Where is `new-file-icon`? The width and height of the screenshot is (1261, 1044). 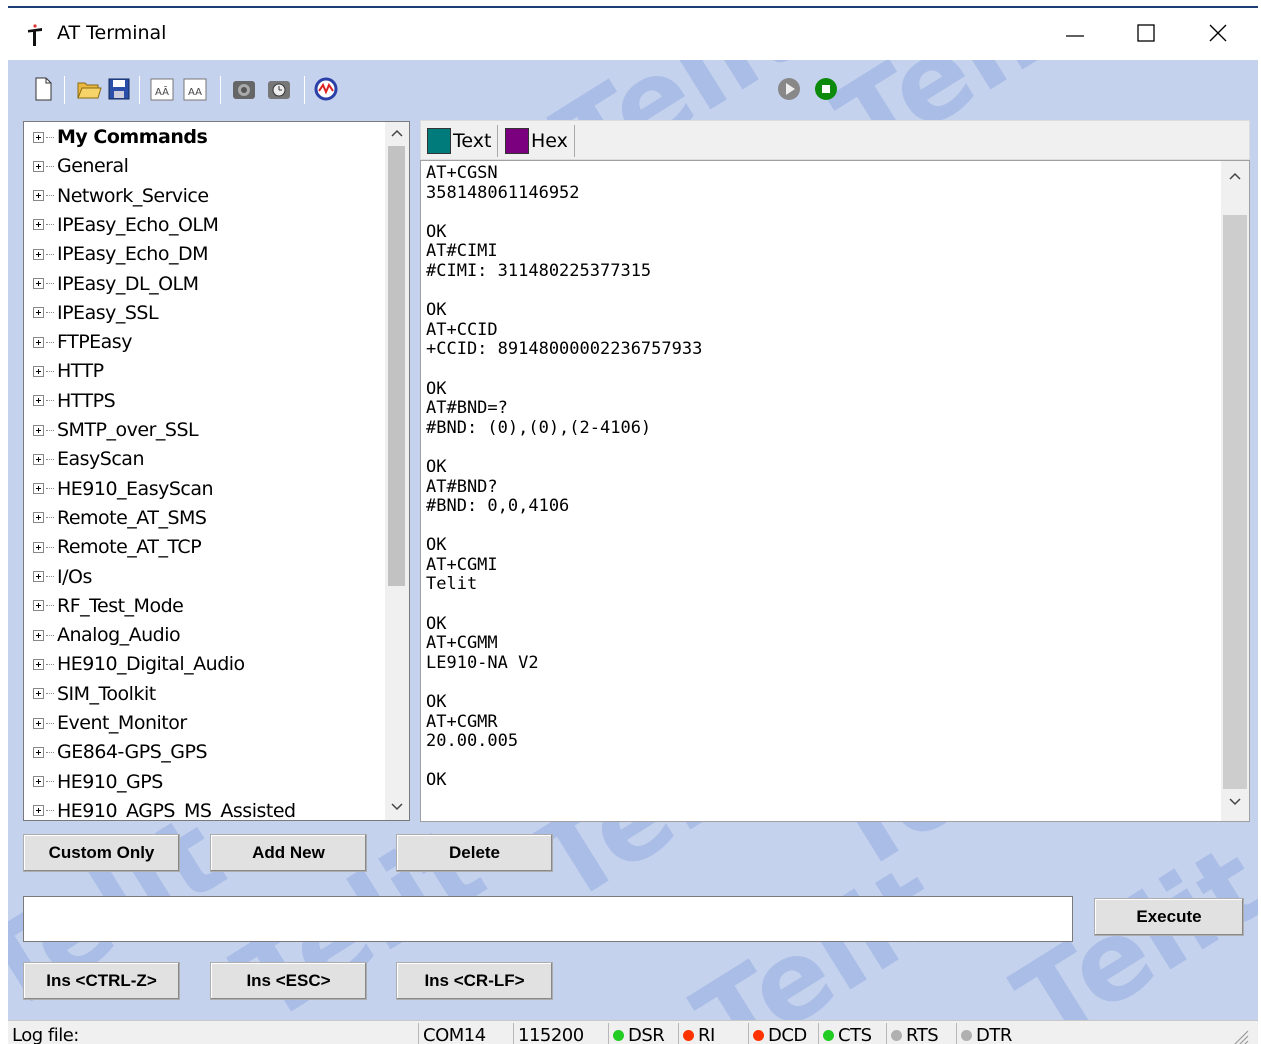 new-file-icon is located at coordinates (43, 89).